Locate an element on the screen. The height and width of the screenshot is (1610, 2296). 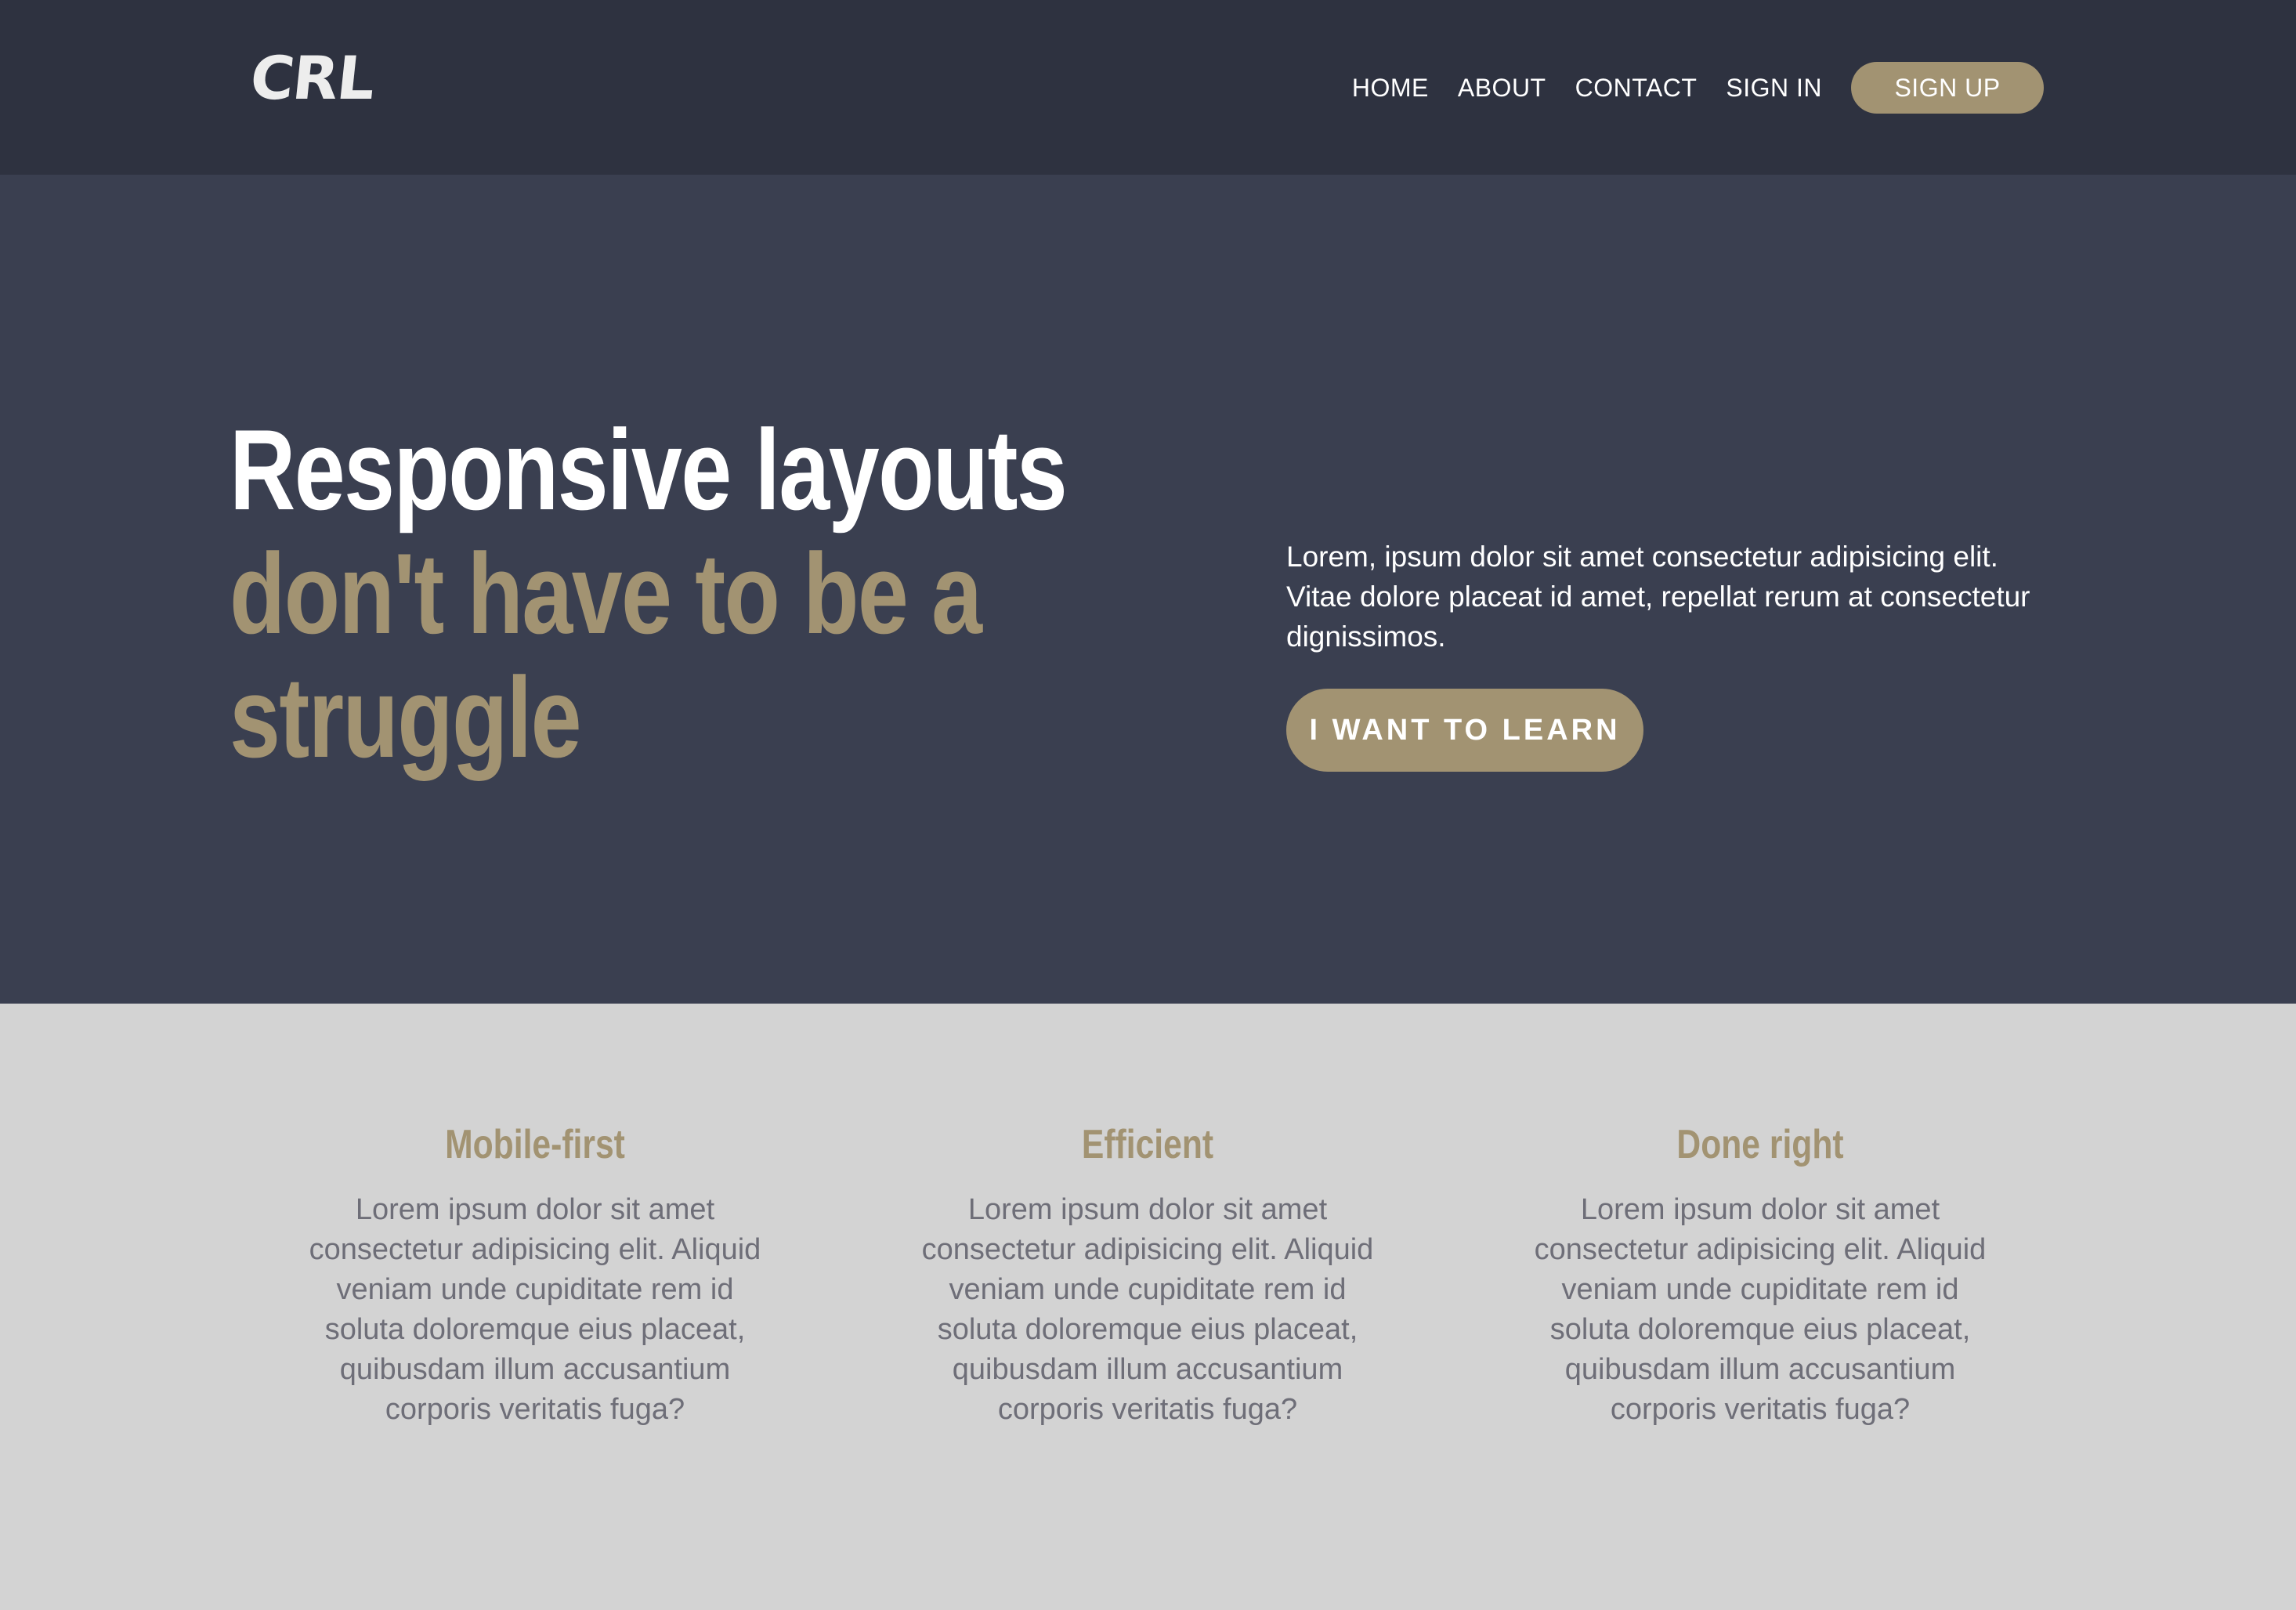
feature-title: Efficient is located at coordinates (1147, 1145).